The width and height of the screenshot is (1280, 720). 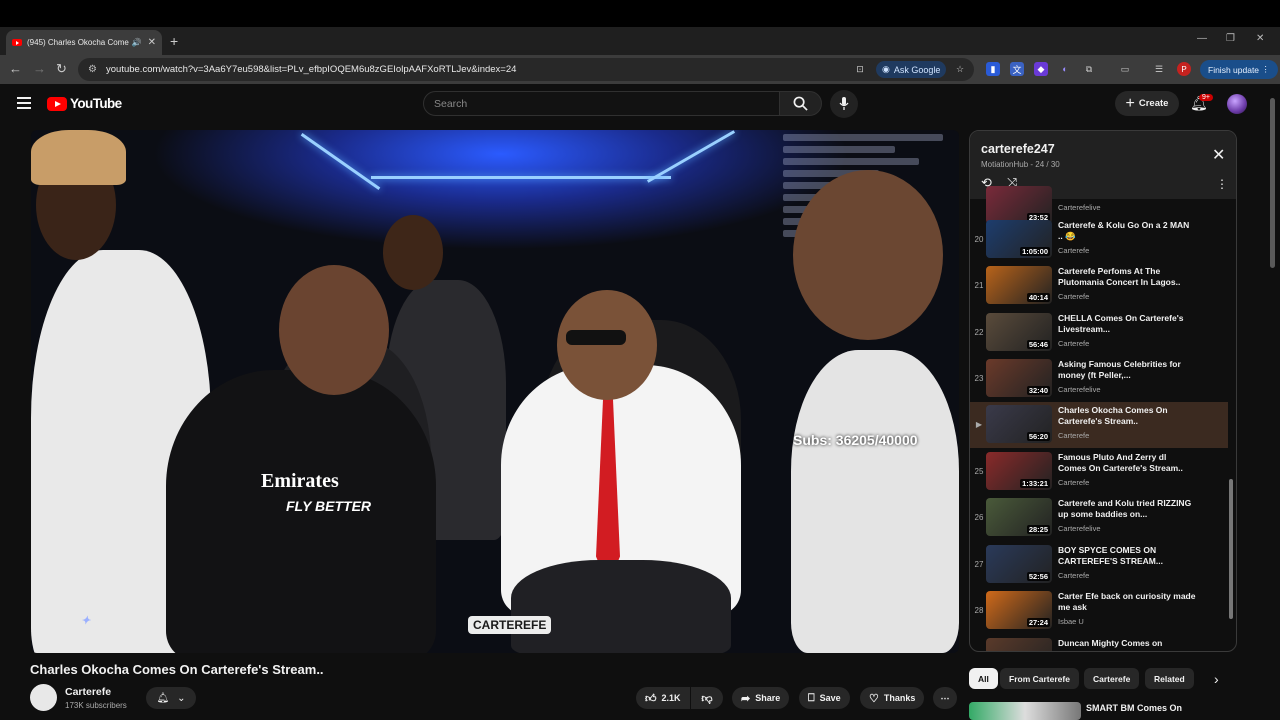 I want to click on playlist-item-thumbnail: 52:56, so click(x=1019, y=564).